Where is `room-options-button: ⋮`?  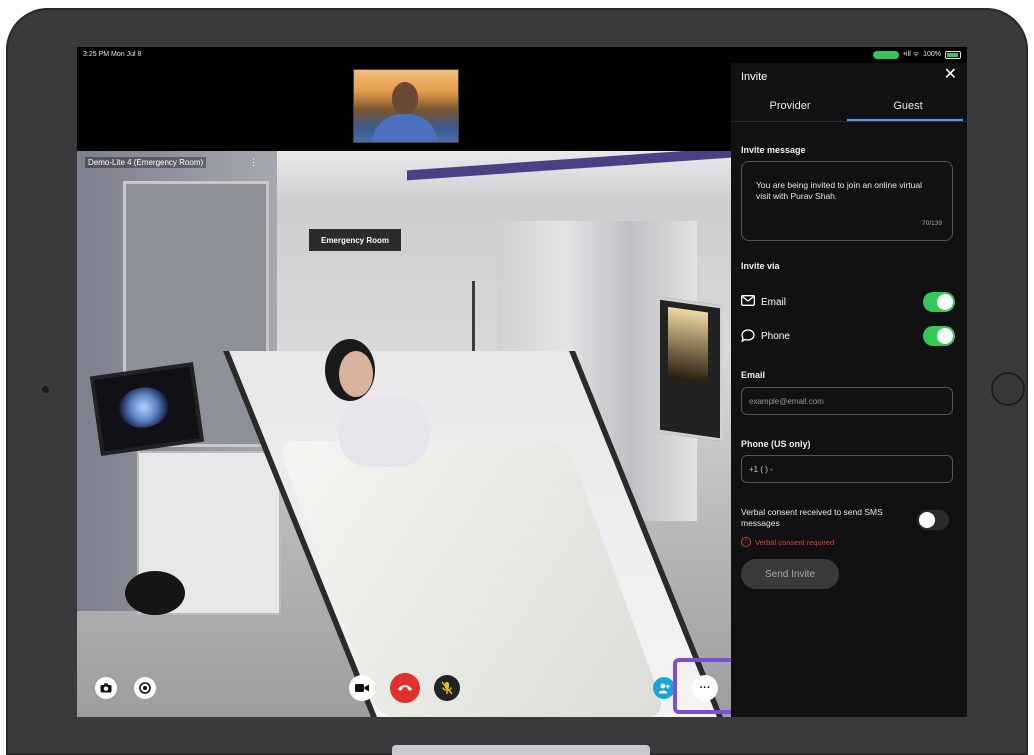
room-options-button: ⋮ is located at coordinates (253, 162).